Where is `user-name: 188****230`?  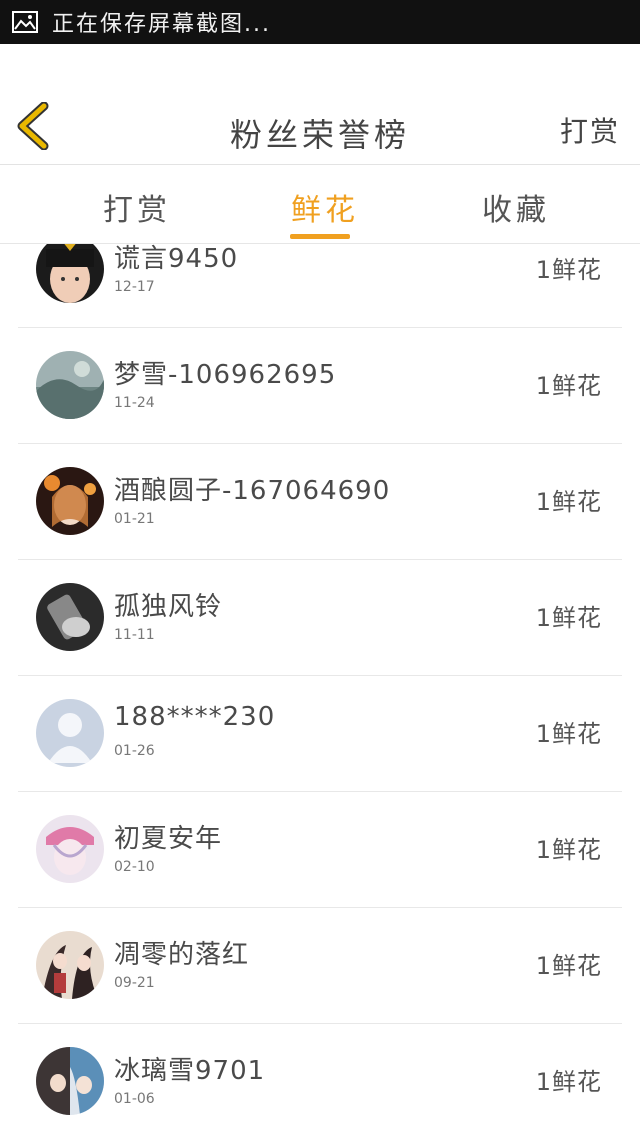
user-name: 188****230 is located at coordinates (195, 717).